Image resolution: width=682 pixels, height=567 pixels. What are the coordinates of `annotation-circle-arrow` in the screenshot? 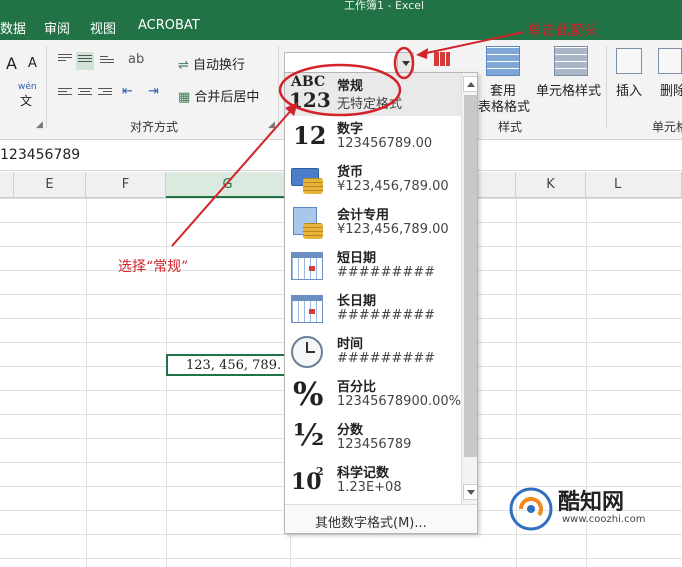 It's located at (404, 63).